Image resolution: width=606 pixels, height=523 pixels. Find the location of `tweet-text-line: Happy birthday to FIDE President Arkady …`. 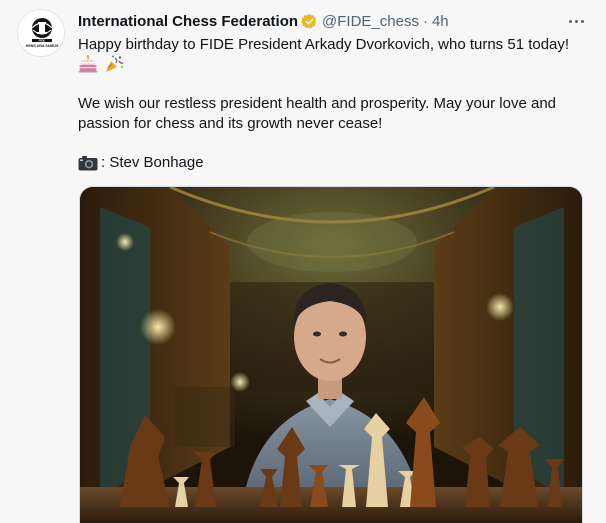

tweet-text-line: Happy birthday to FIDE President Arkady … is located at coordinates (324, 44).